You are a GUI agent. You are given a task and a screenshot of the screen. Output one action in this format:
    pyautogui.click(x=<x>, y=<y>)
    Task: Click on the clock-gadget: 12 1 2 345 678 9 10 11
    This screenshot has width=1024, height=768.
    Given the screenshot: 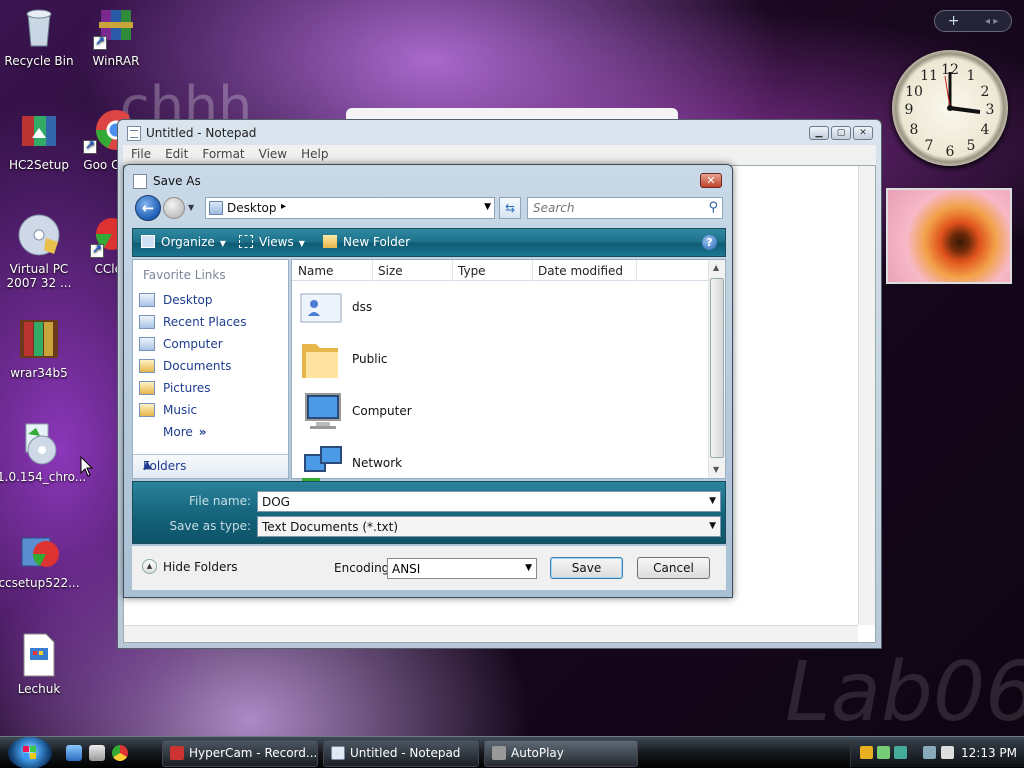 What is the action you would take?
    pyautogui.click(x=950, y=108)
    